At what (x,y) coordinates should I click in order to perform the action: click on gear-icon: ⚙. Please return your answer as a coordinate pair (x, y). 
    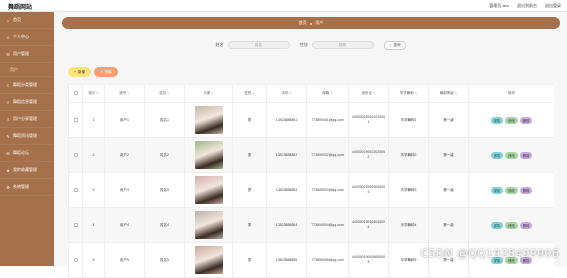
    Looking at the image, I should click on (8, 187).